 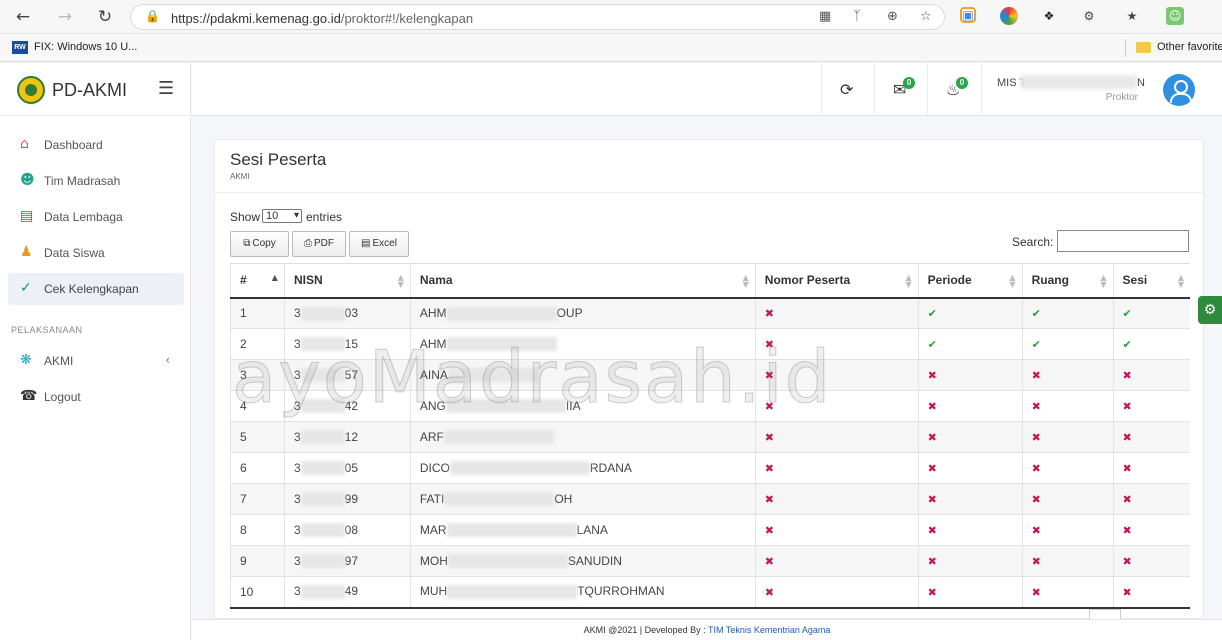 I want to click on cell-ruang: ✔, so click(x=1067, y=313).